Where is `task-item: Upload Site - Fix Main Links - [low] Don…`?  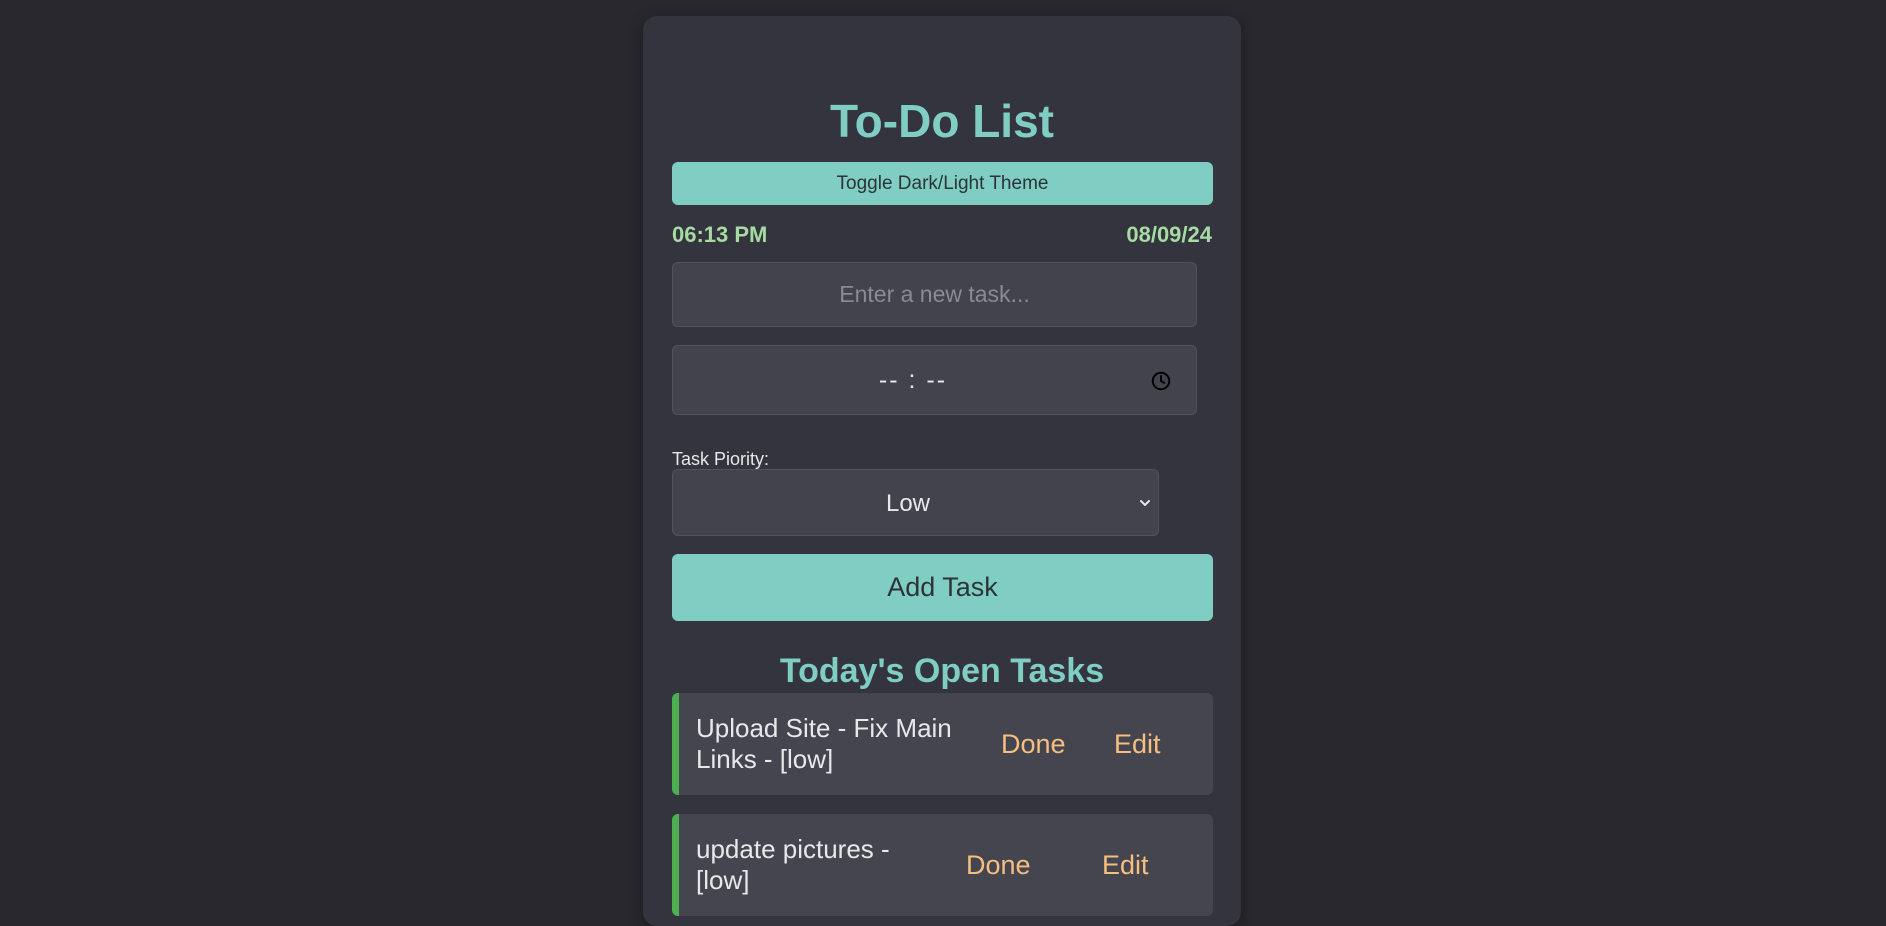 task-item: Upload Site - Fix Main Links - [low] Don… is located at coordinates (942, 744).